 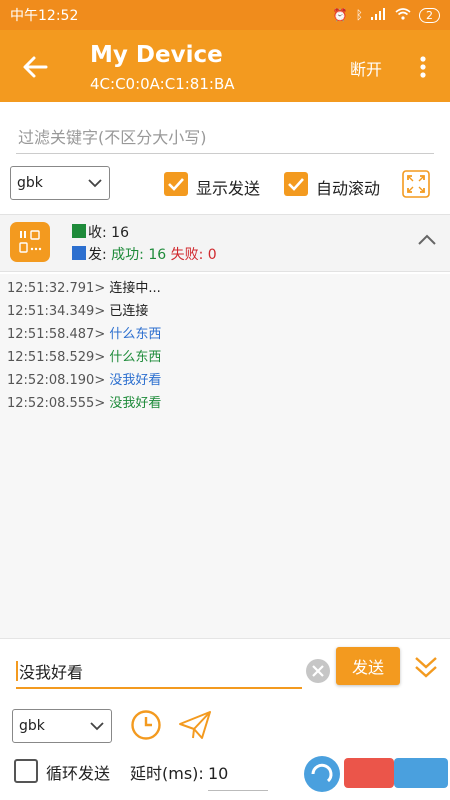 What do you see at coordinates (366, 68) in the screenshot?
I see `disconnect-button: 断开` at bounding box center [366, 68].